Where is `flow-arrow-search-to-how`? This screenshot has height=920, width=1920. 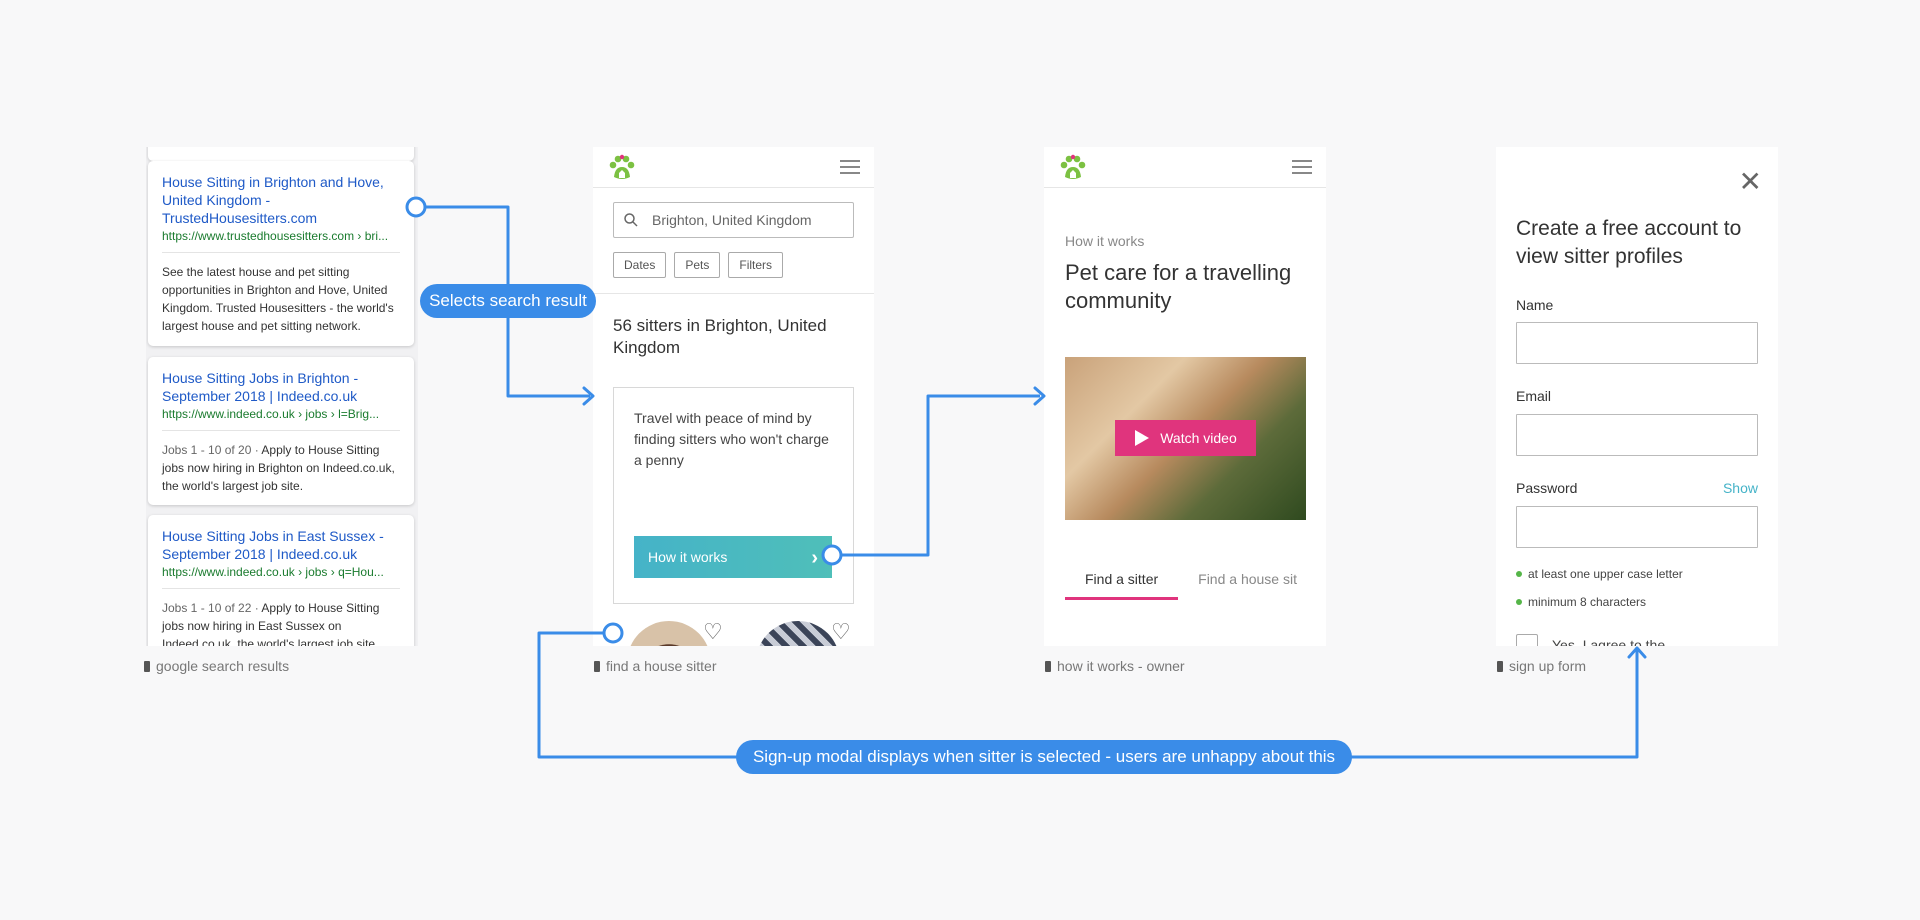
flow-arrow-search-to-how is located at coordinates (936, 475).